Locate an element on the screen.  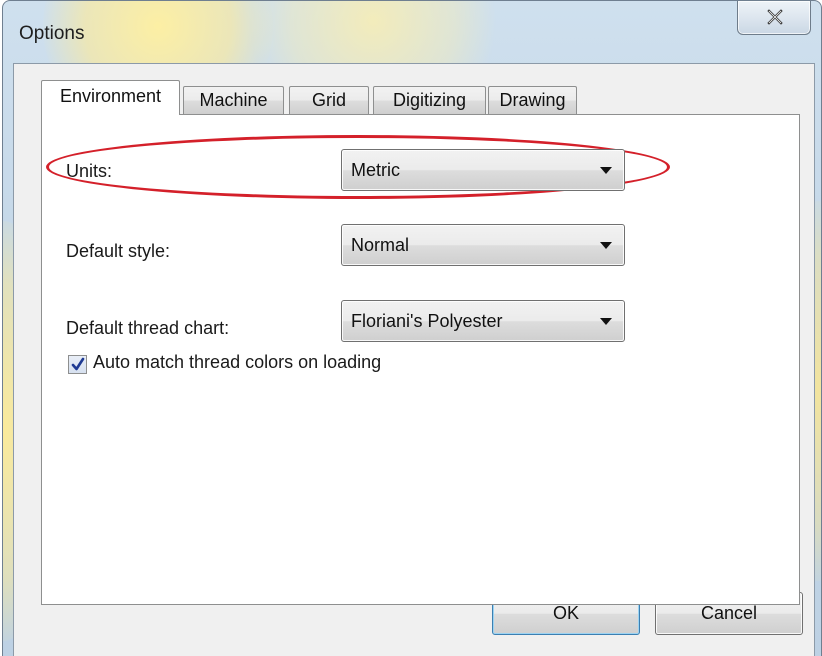
checkmark-icon is located at coordinates (78, 364).